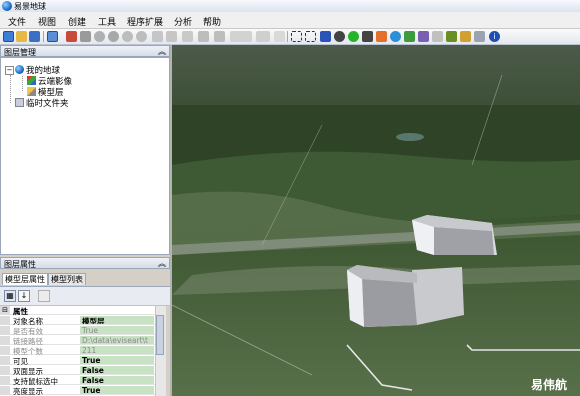 The width and height of the screenshot is (580, 396). What do you see at coordinates (42, 103) in the screenshot?
I see `tree-item-temp-folder: 临时文件夹` at bounding box center [42, 103].